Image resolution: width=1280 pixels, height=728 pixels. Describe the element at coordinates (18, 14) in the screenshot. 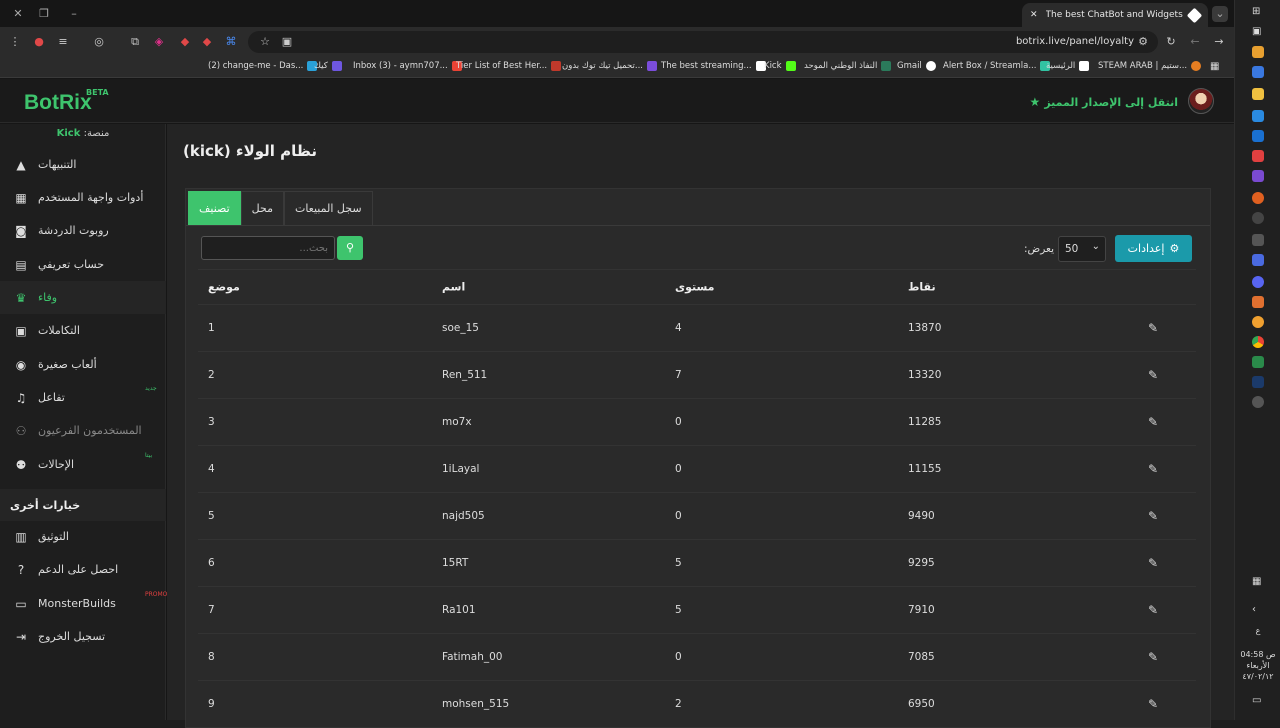

I see `close-window-icon: ✕` at that location.